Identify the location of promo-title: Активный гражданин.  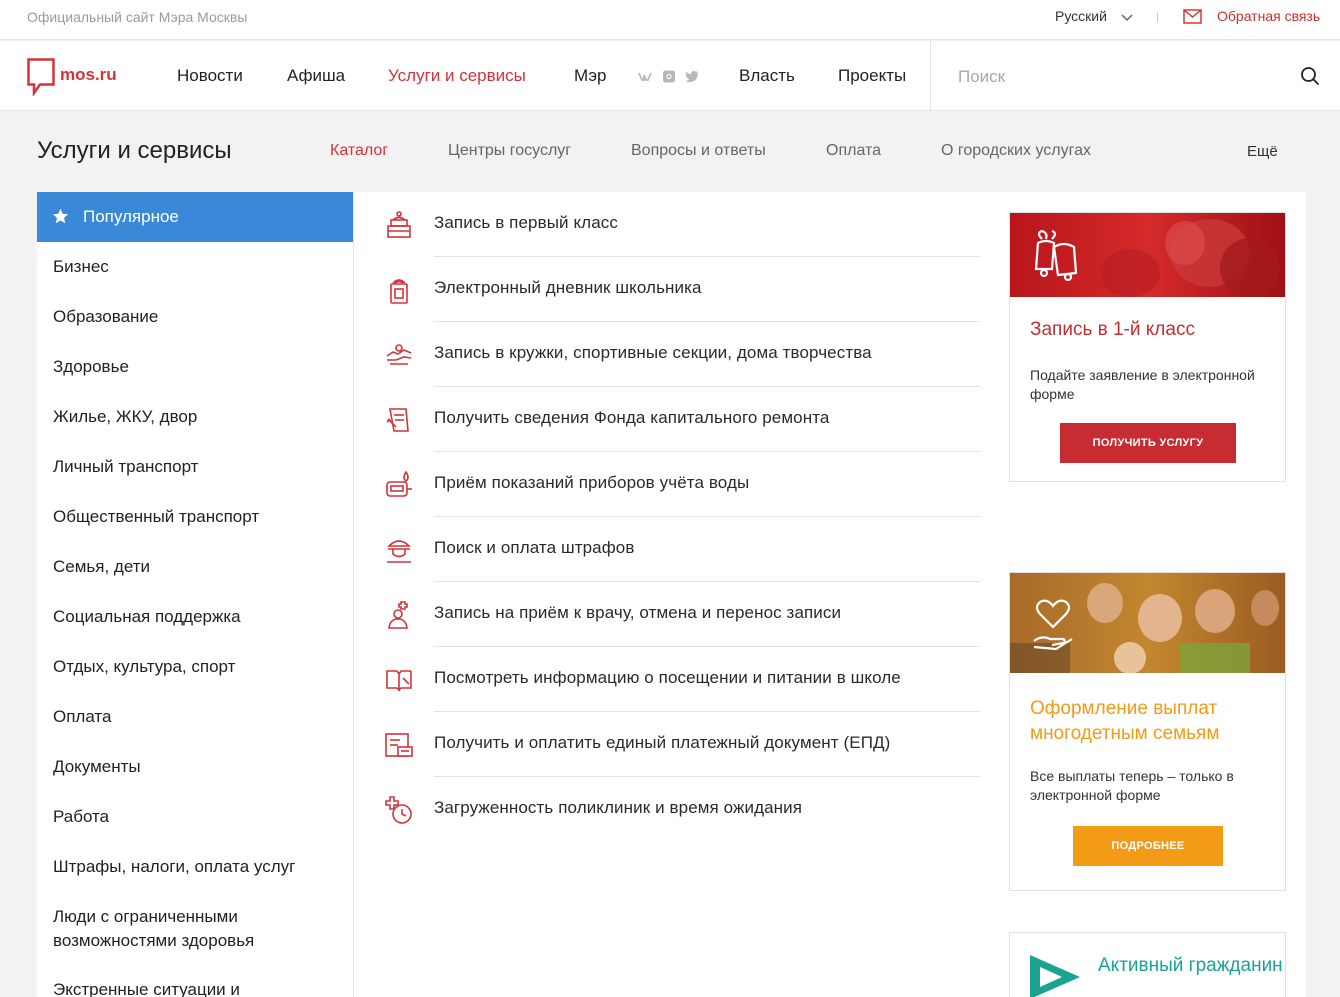
(1190, 965).